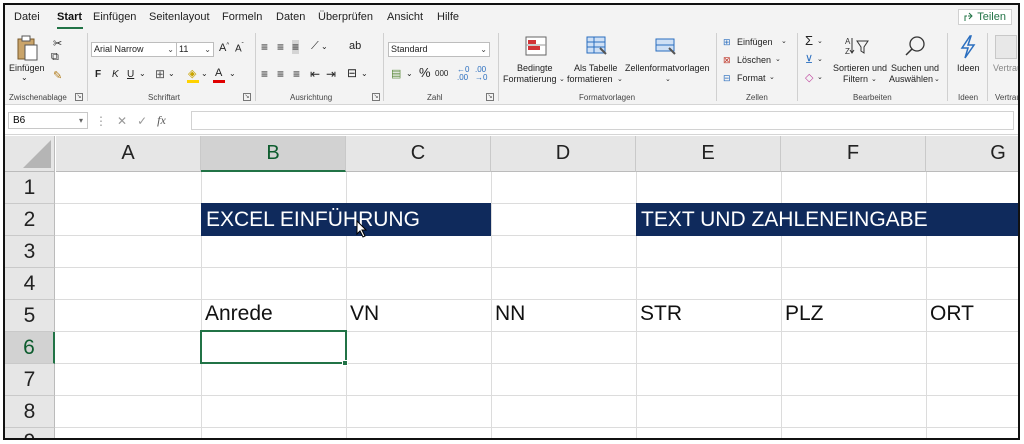 The width and height of the screenshot is (1024, 444). I want to click on insert-cells-button: Einfügen, so click(755, 42).